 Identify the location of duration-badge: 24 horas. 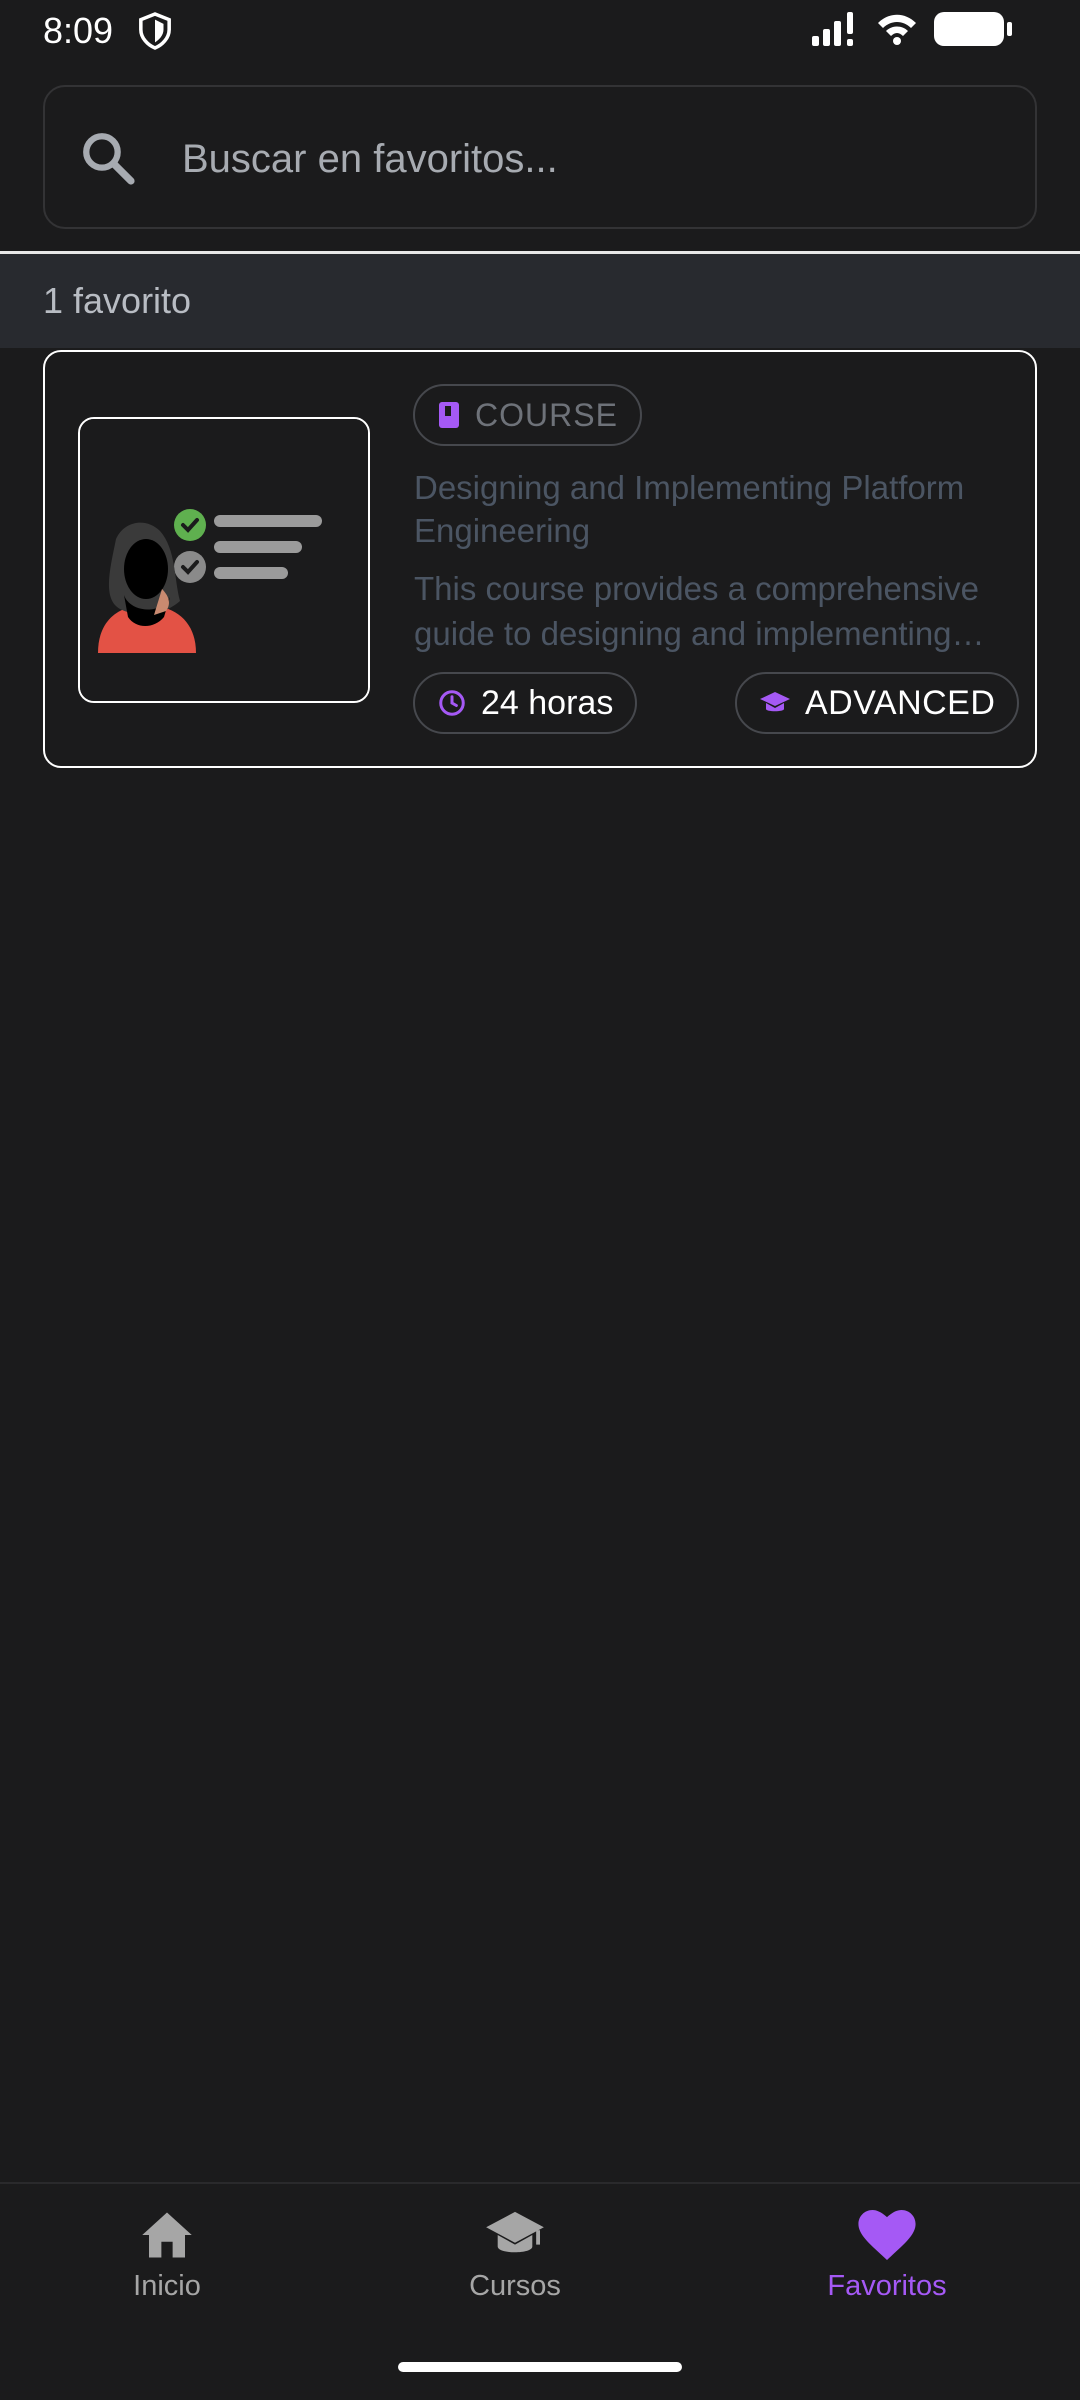
(525, 703).